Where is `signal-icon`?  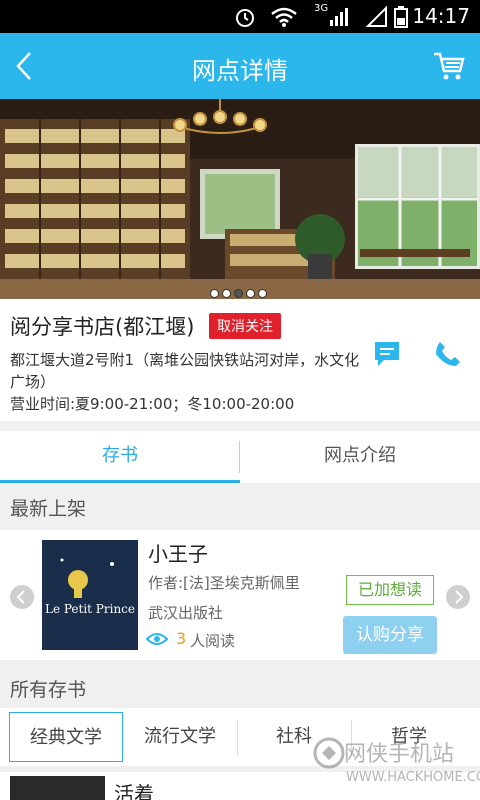
signal-icon is located at coordinates (339, 17).